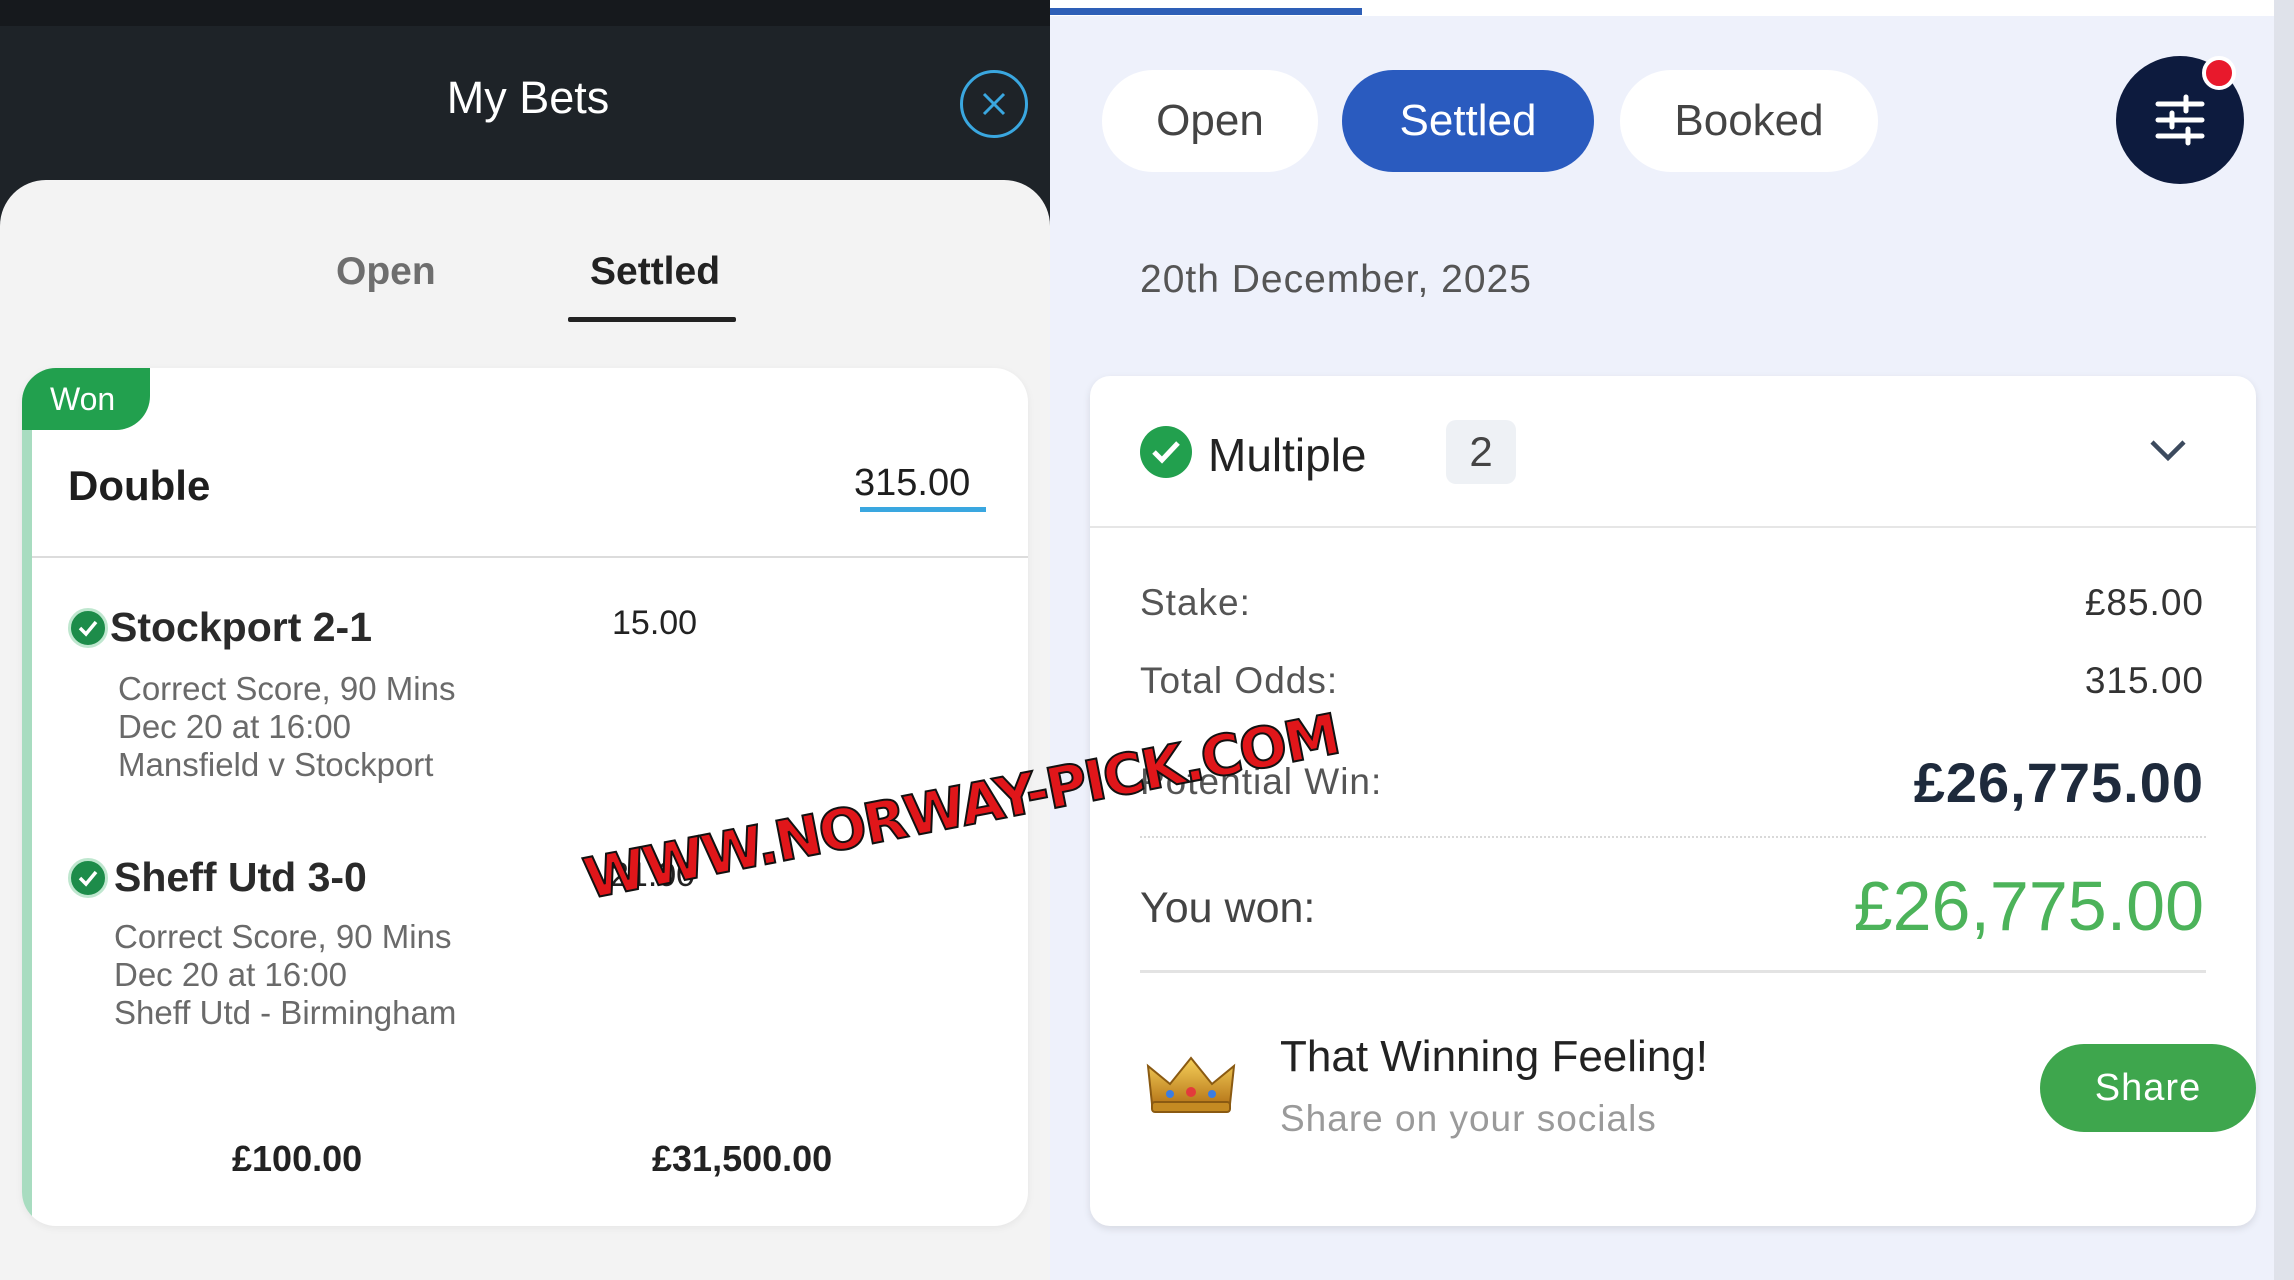 The image size is (2294, 1280). Describe the element at coordinates (285, 1012) in the screenshot. I see `selection-event: Sheff Utd - Birmingham` at that location.